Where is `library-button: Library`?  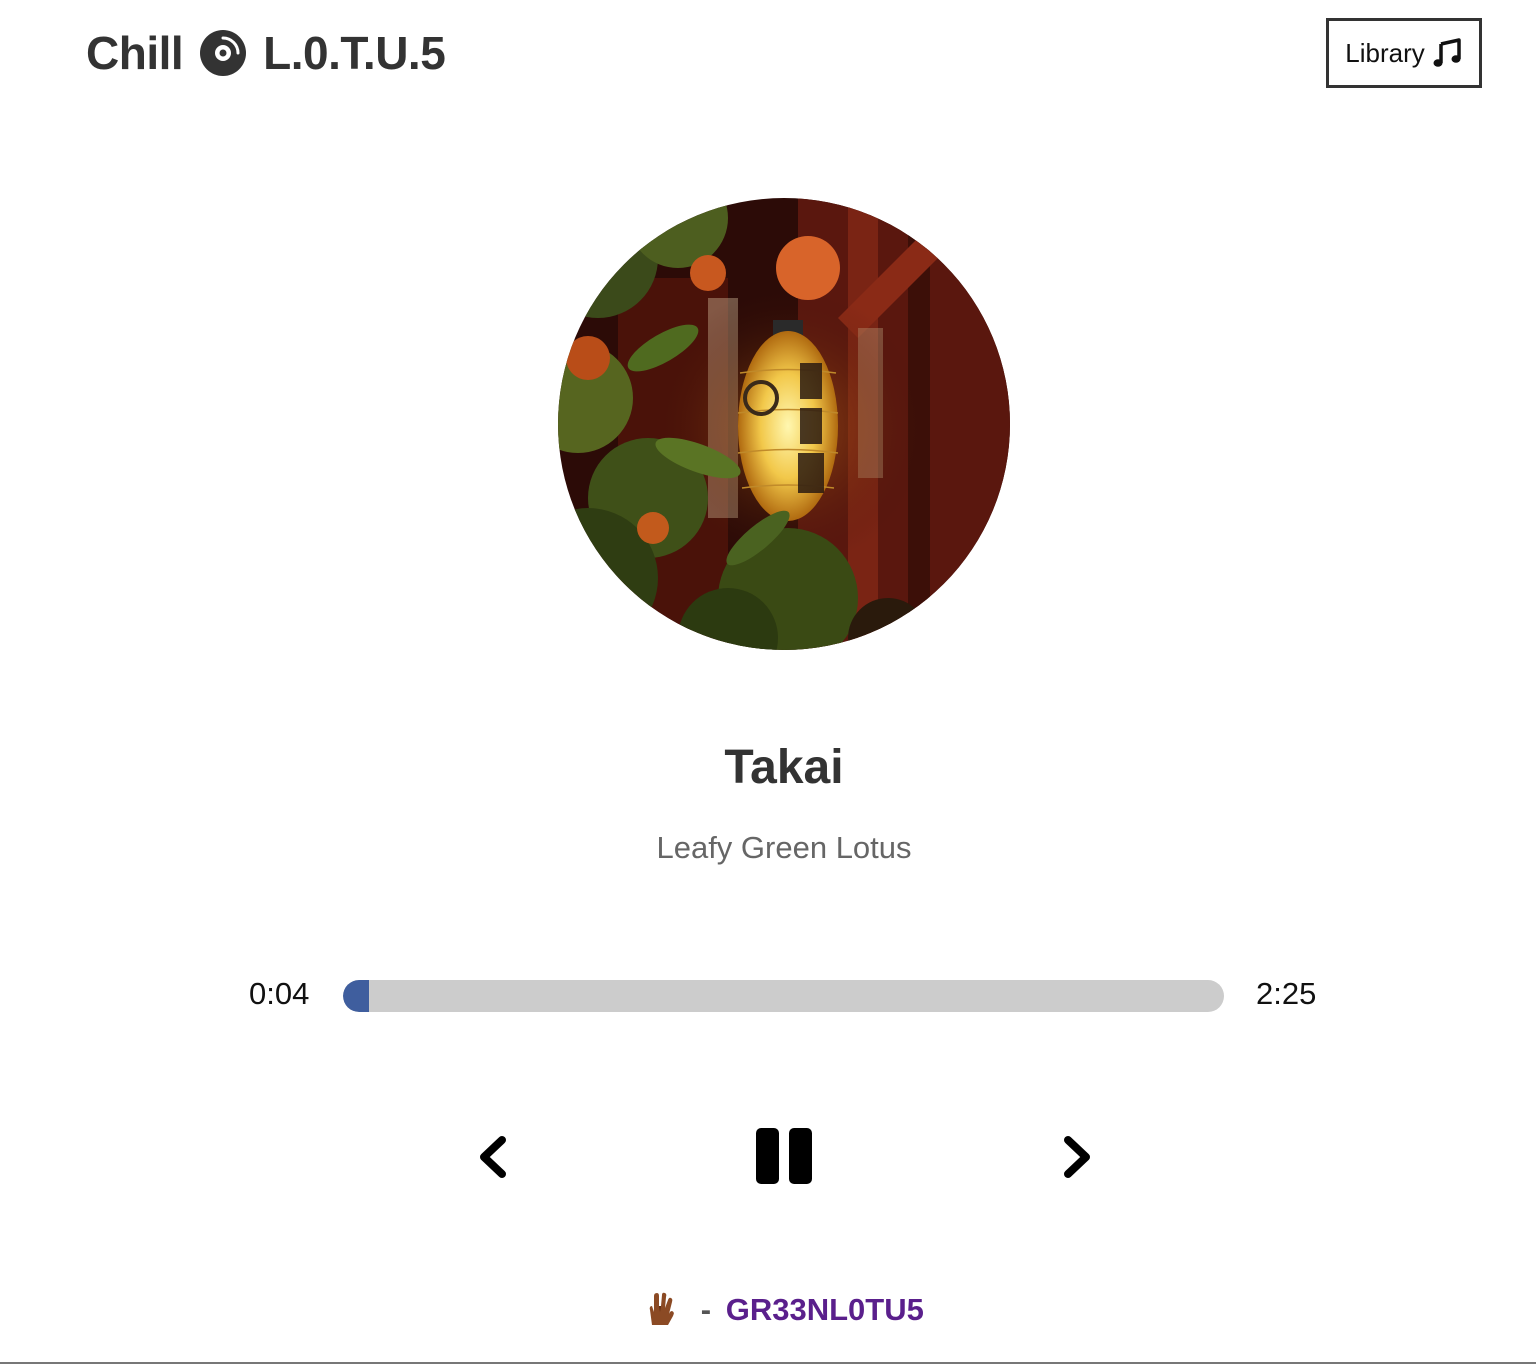
library-button: Library is located at coordinates (1404, 53).